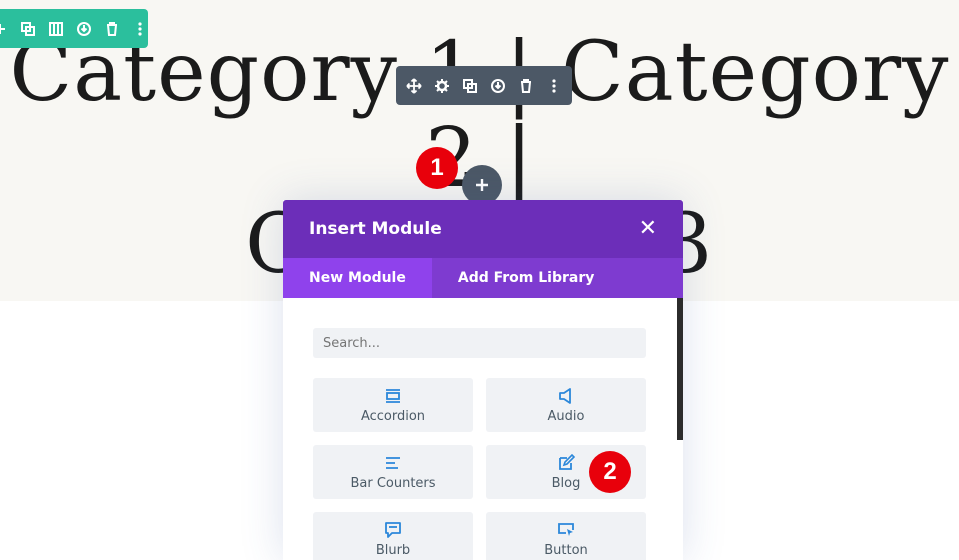  Describe the element at coordinates (393, 550) in the screenshot. I see `module-label: Blurb` at that location.